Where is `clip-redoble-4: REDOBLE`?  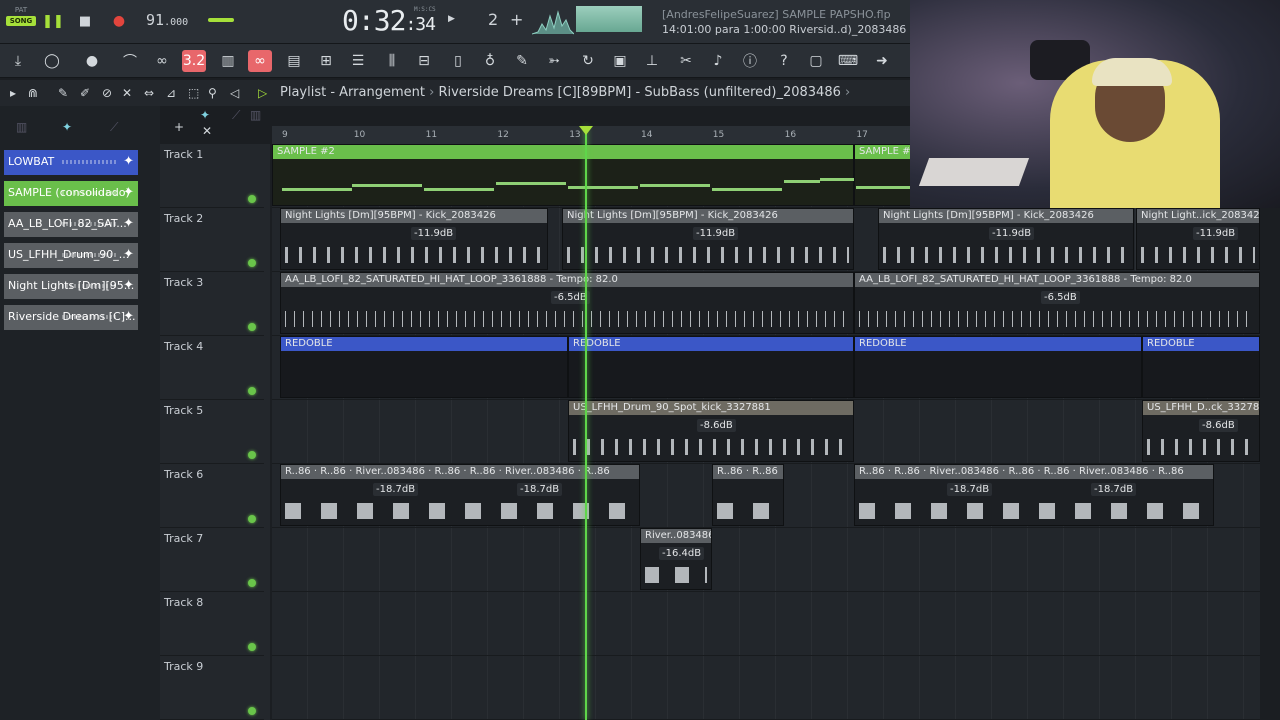
clip-redoble-4: REDOBLE is located at coordinates (1201, 367).